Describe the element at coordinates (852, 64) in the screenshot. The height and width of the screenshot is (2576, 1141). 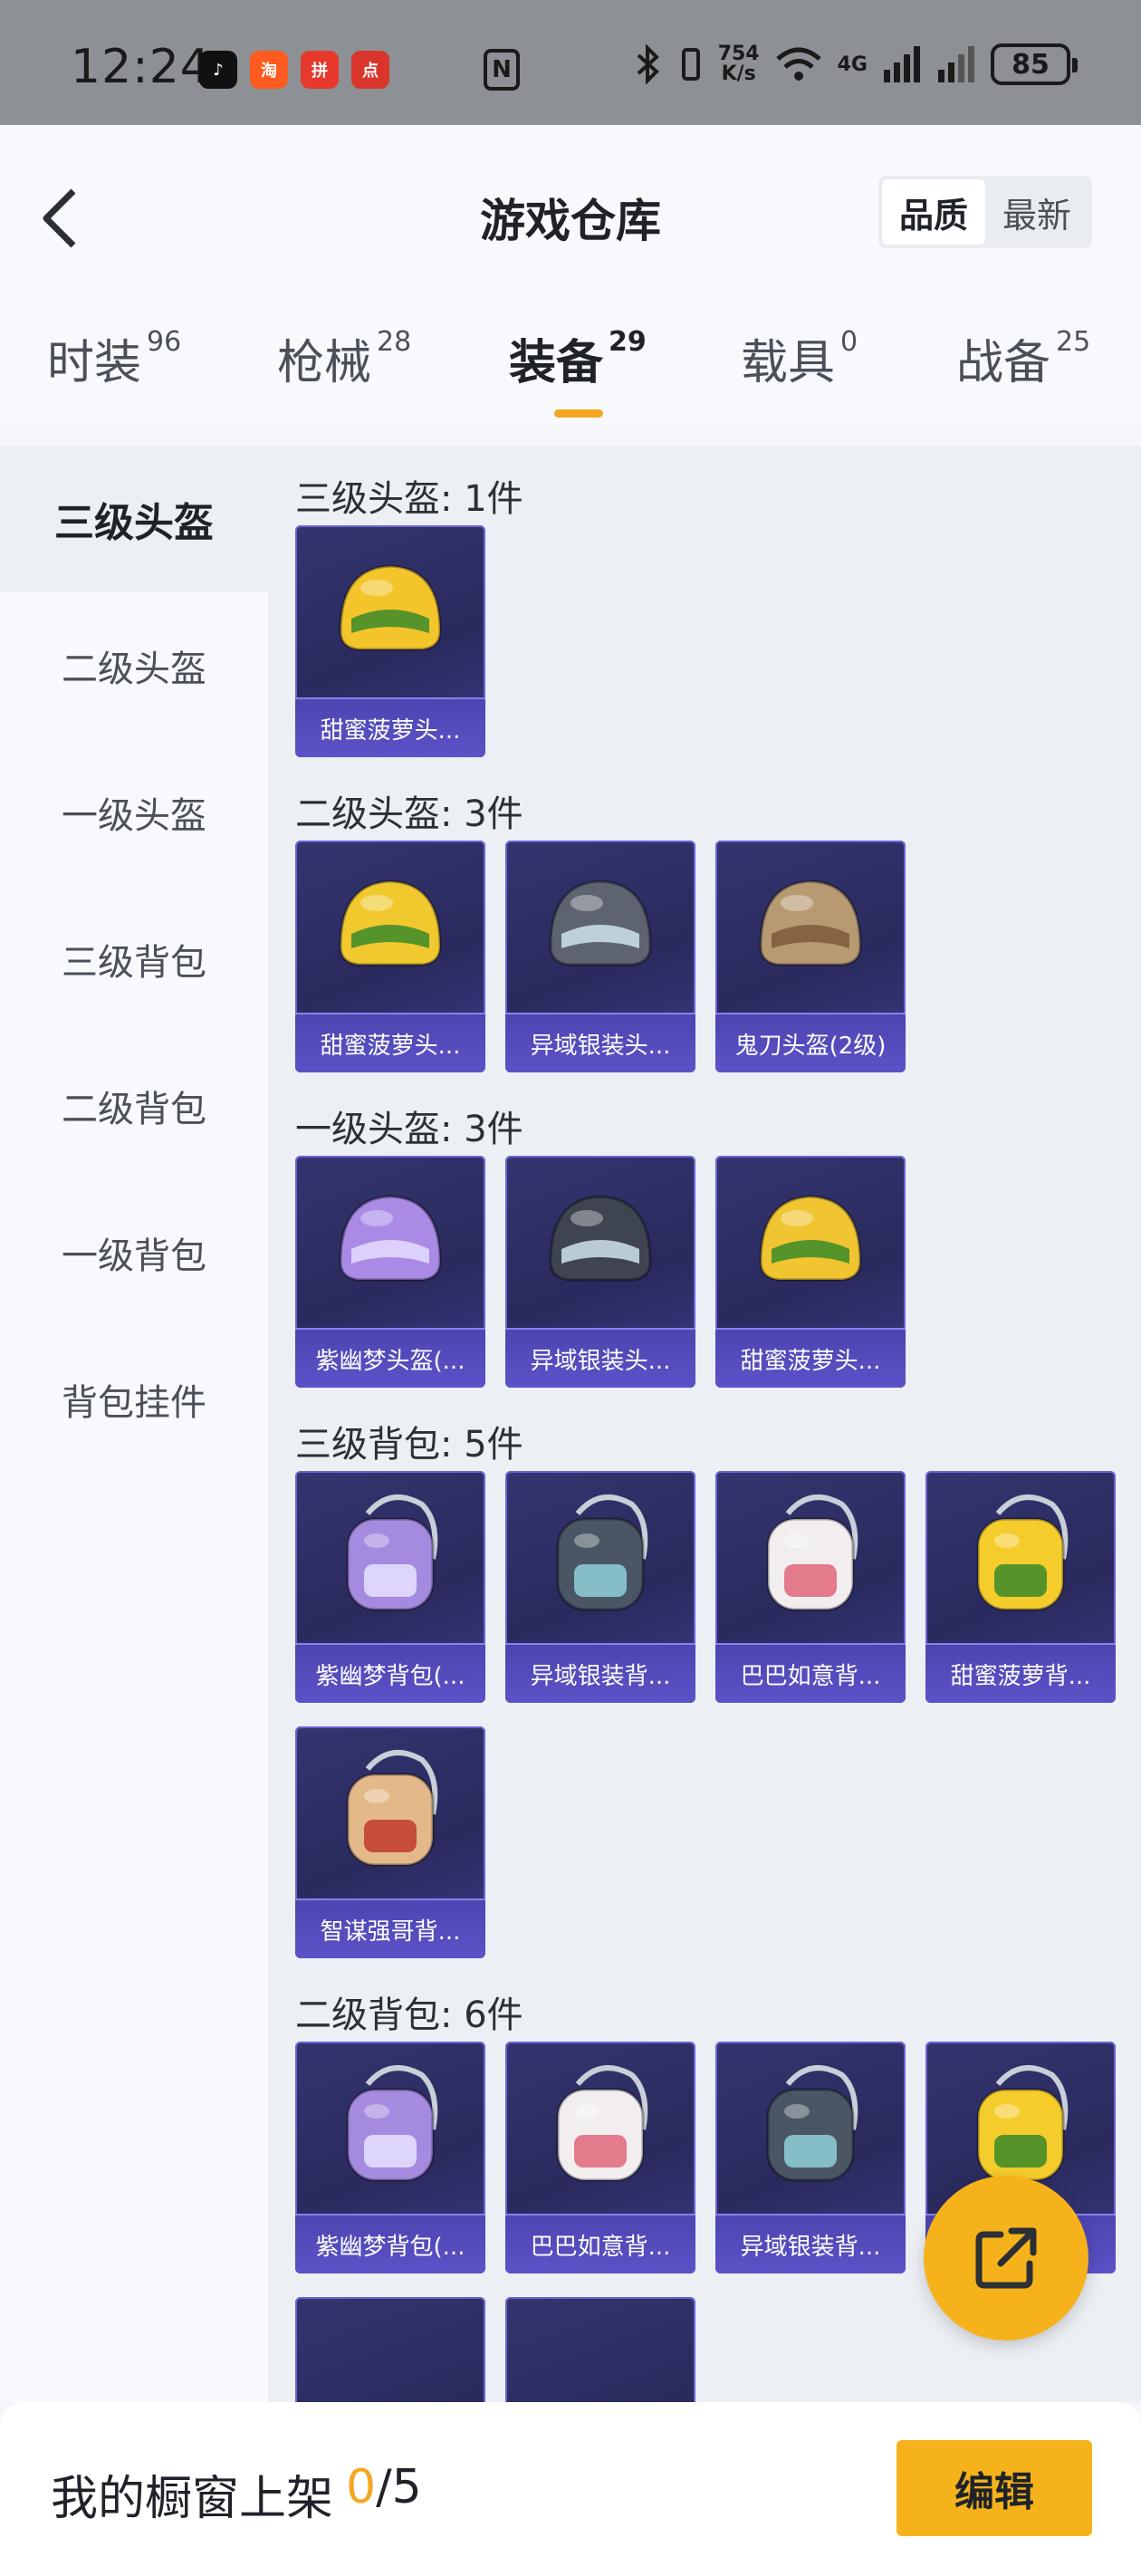
I see `signal-type: 4G` at that location.